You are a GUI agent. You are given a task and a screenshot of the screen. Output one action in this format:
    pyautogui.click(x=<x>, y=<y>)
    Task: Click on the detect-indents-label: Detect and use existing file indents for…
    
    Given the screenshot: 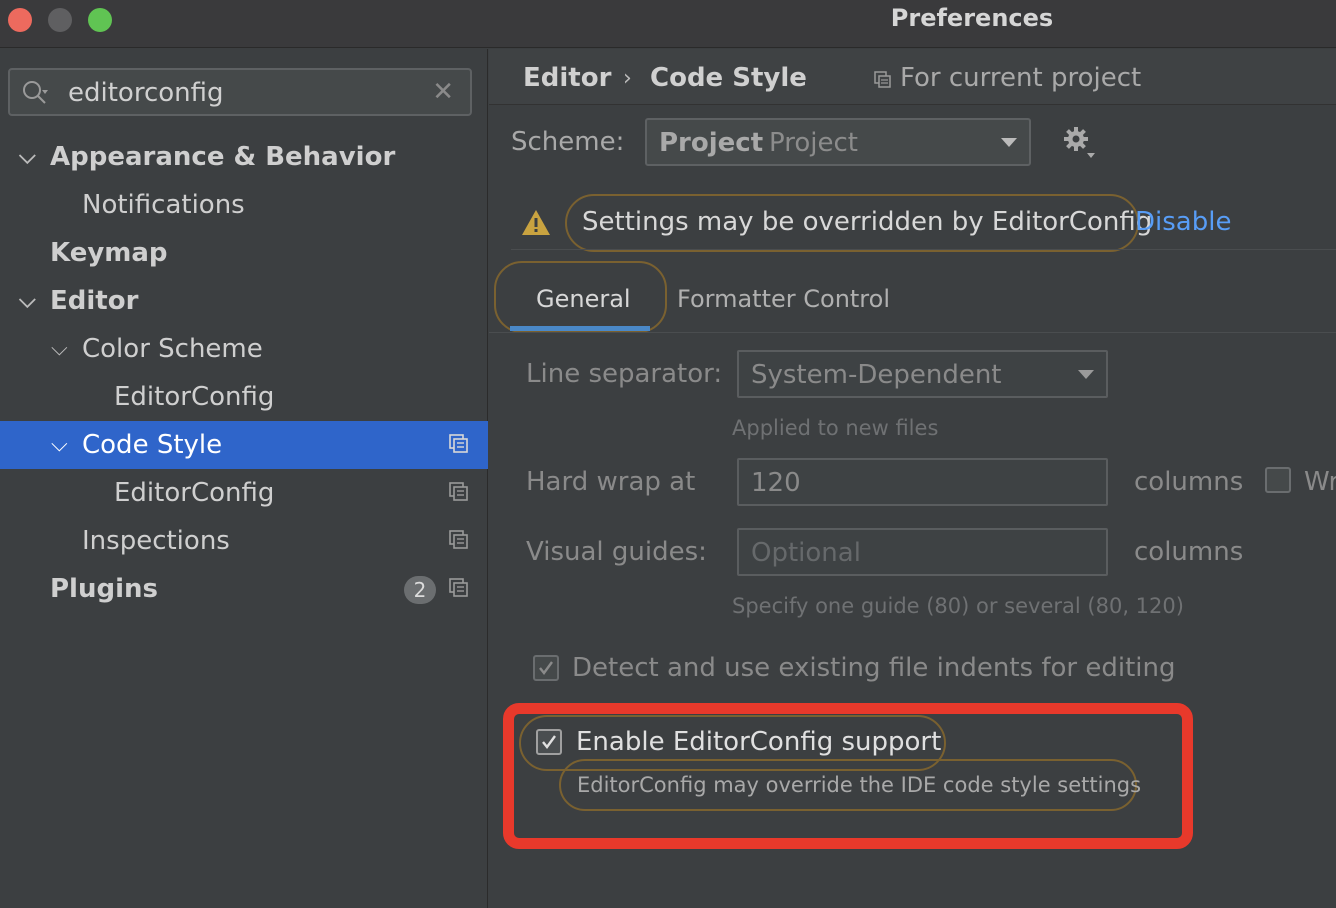 What is the action you would take?
    pyautogui.click(x=874, y=668)
    